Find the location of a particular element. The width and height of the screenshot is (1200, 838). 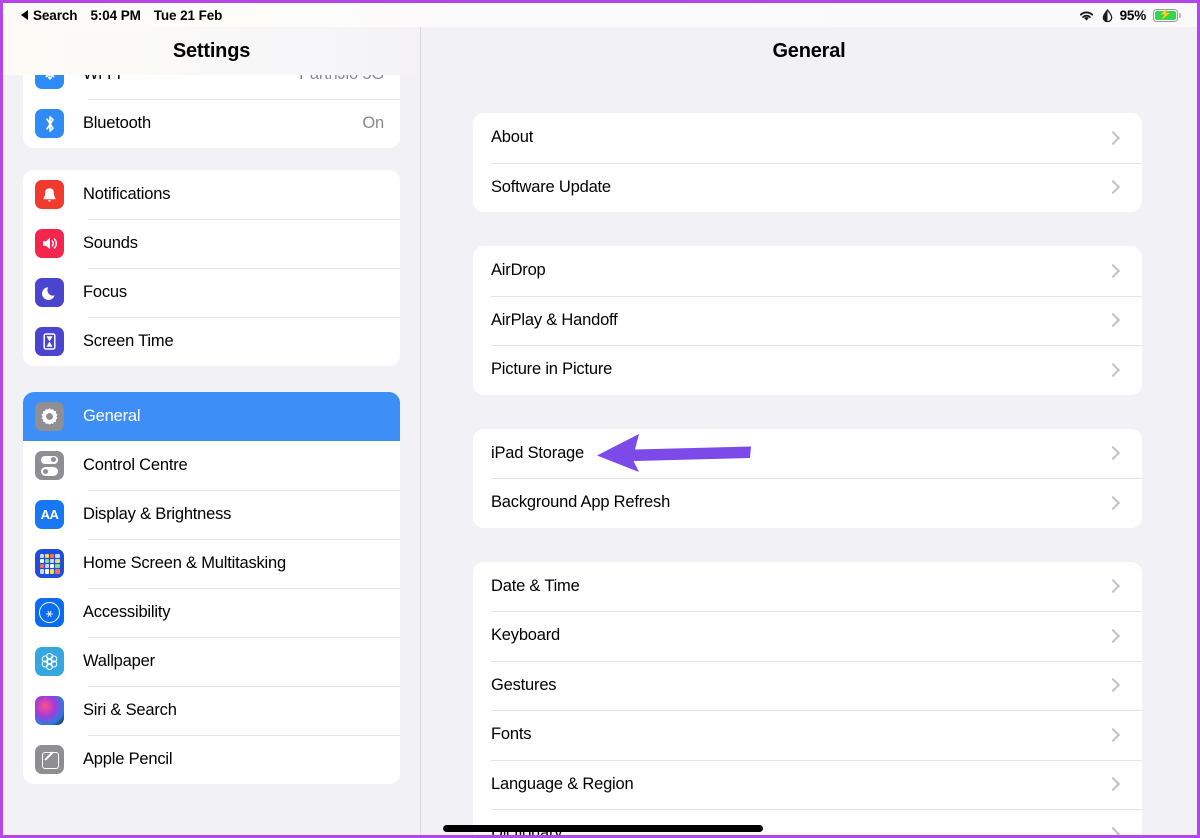

detail-row-software-update: Software Update is located at coordinates (807, 187).